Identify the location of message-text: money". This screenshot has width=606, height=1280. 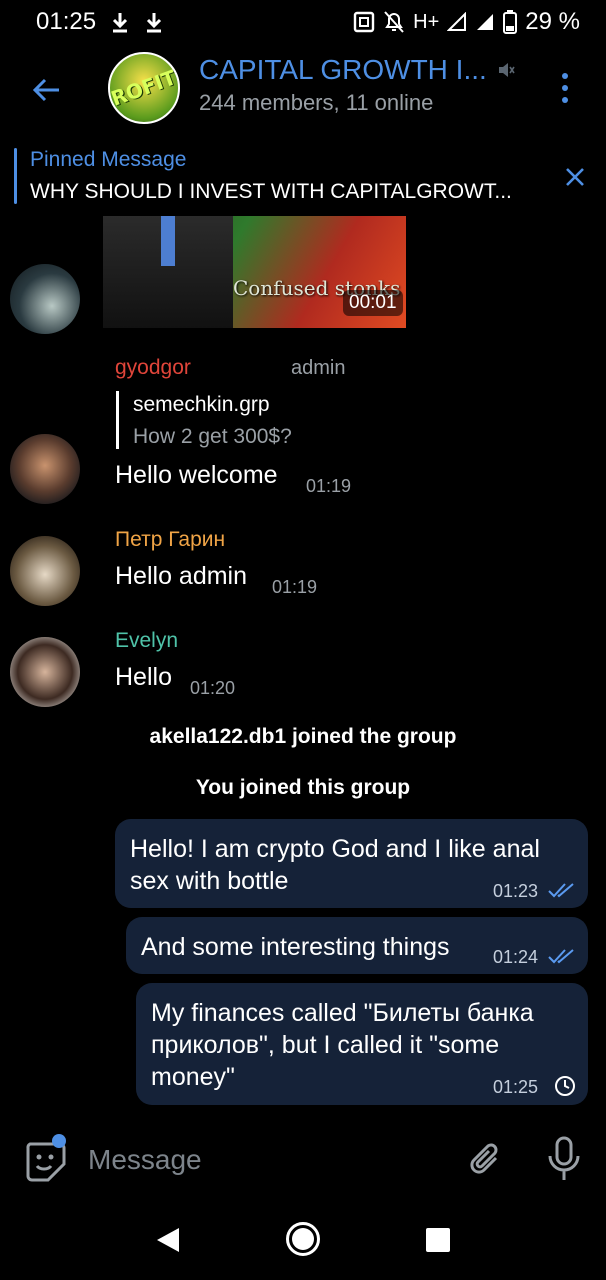
(193, 1077).